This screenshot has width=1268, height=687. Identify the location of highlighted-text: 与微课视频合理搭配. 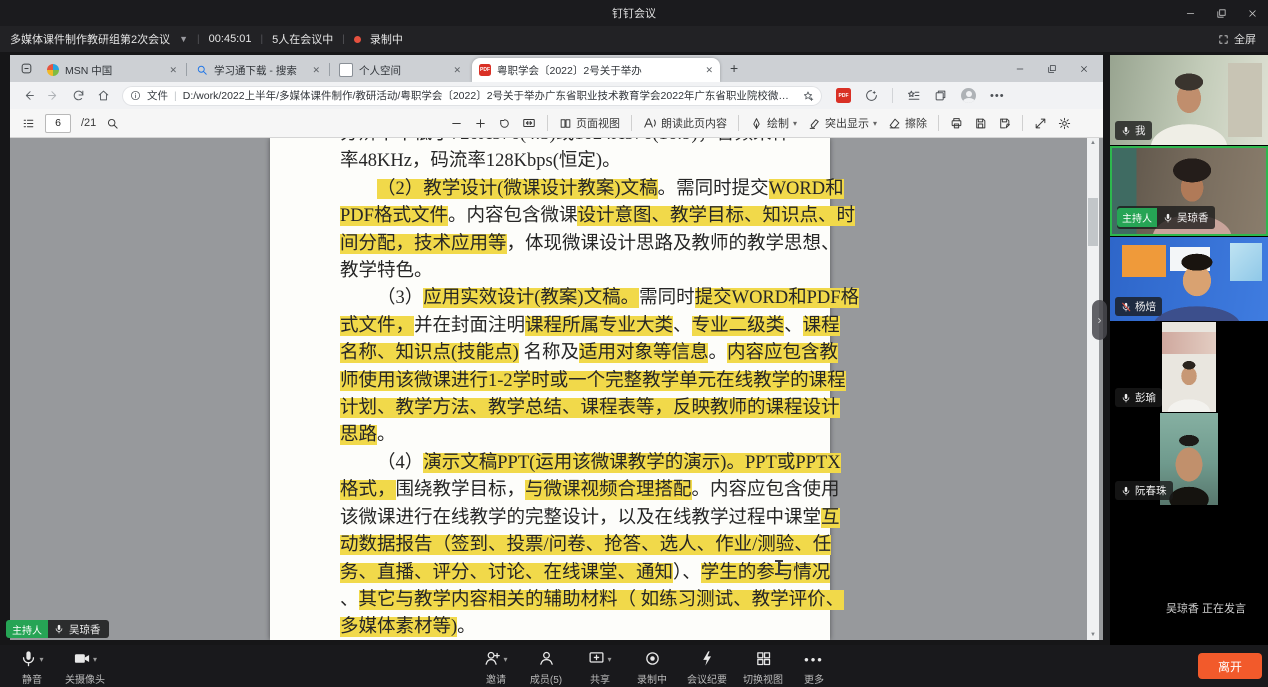
(608, 490).